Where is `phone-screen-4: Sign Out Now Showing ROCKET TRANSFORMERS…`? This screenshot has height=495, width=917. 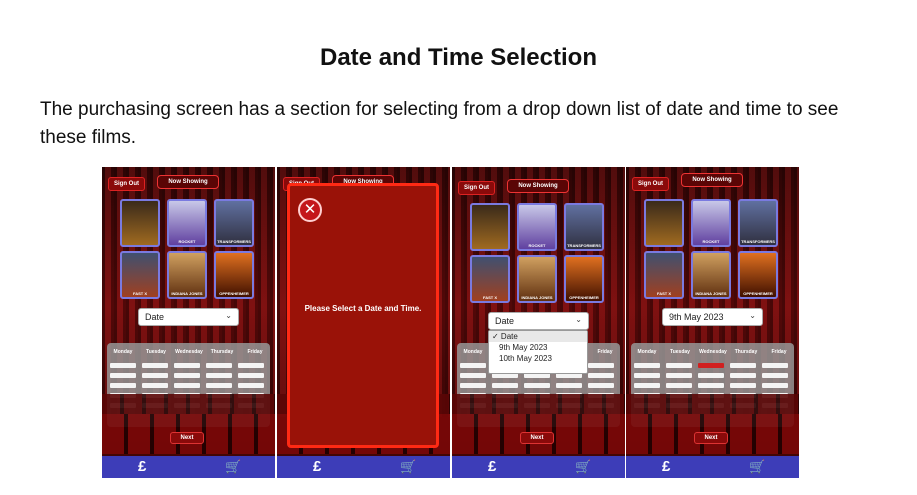
phone-screen-4: Sign Out Now Showing ROCKET TRANSFORMERS… is located at coordinates (712, 322).